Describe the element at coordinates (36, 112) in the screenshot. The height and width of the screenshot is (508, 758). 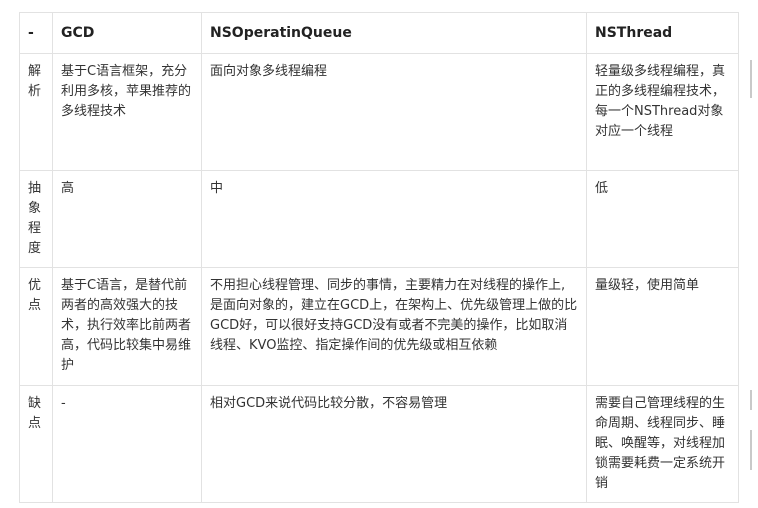
I see `row-label: 解析` at that location.